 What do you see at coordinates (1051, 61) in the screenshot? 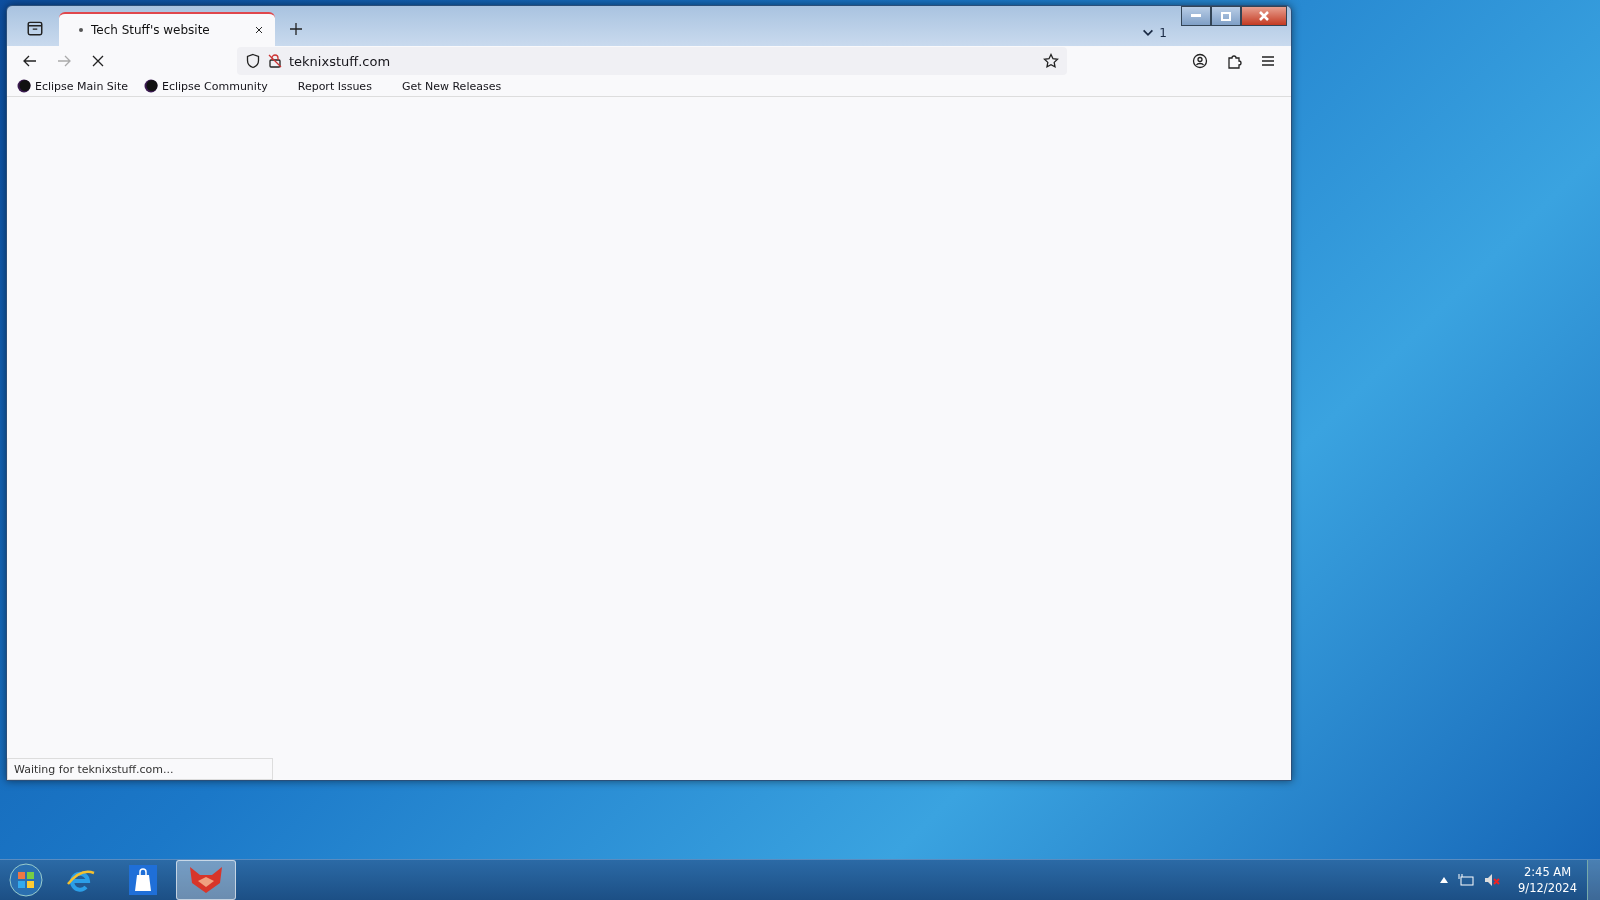
I see `star-icon` at bounding box center [1051, 61].